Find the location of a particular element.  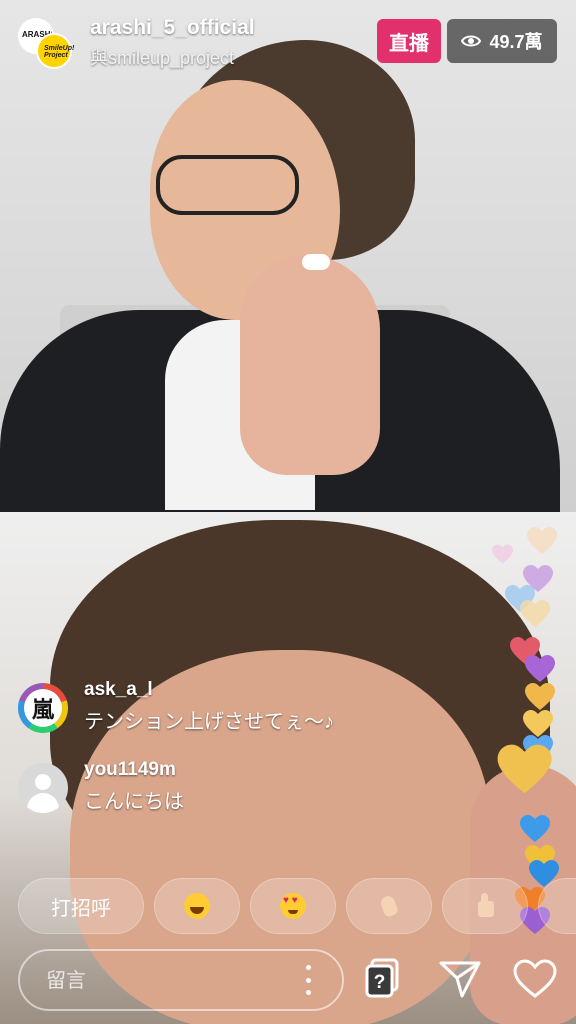

comment-input-box is located at coordinates (181, 980).